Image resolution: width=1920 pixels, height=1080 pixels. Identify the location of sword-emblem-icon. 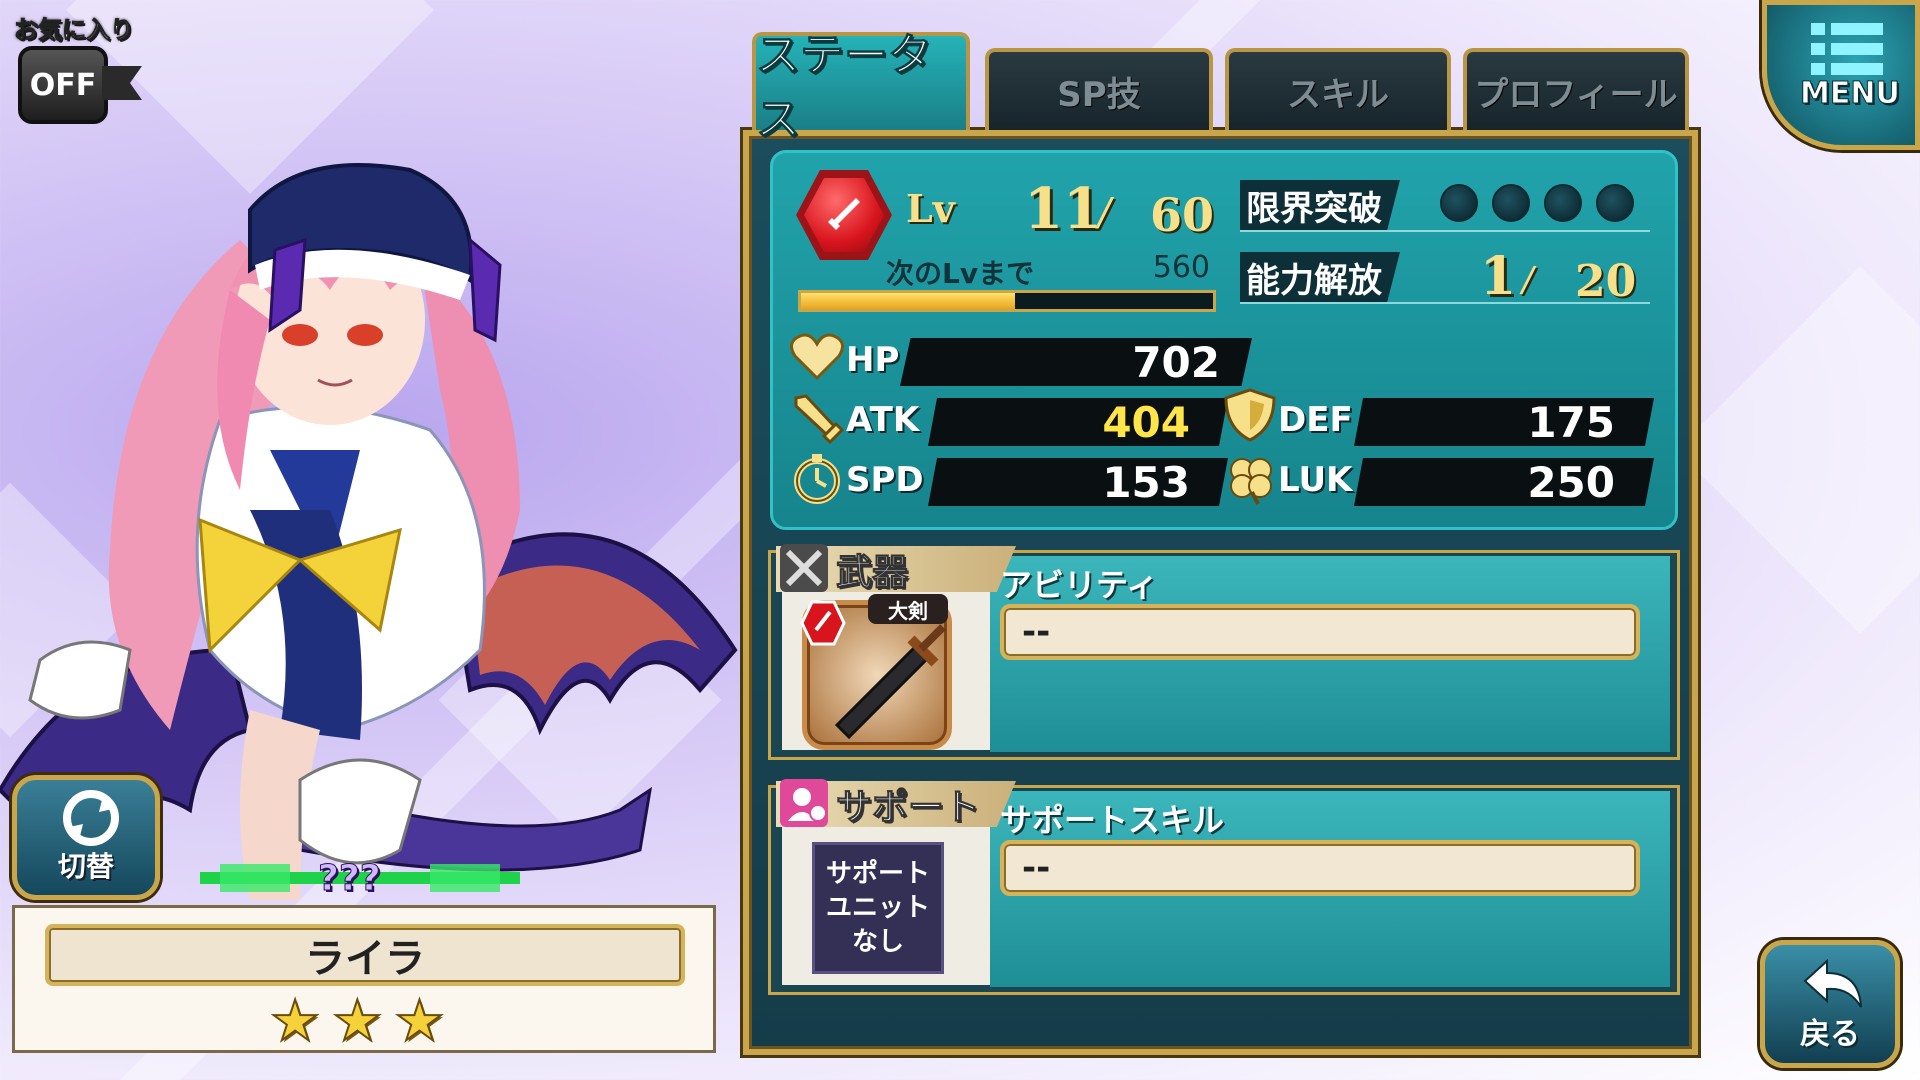
(844, 214).